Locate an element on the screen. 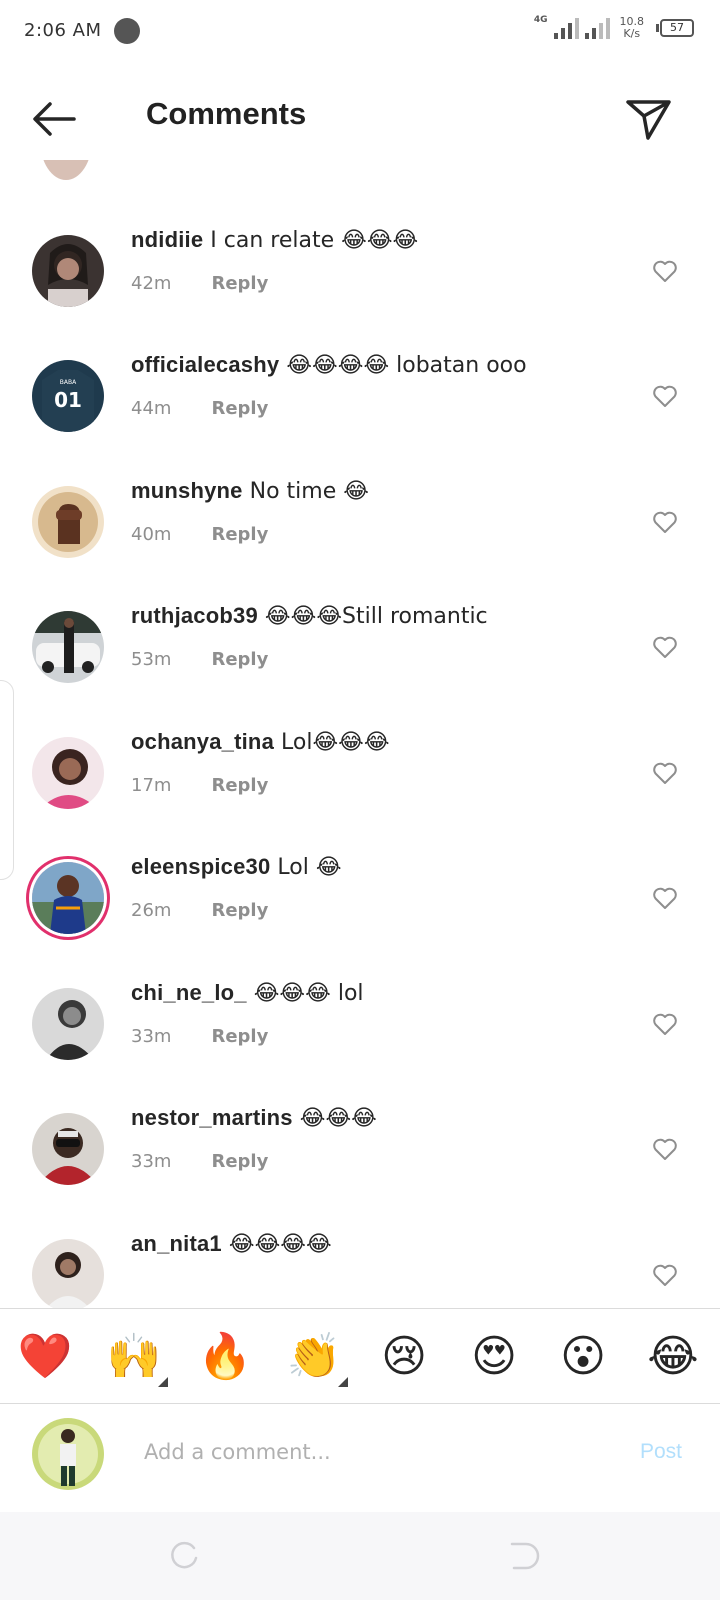 This screenshot has width=720, height=1600. back-nav-button is located at coordinates (524, 1556).